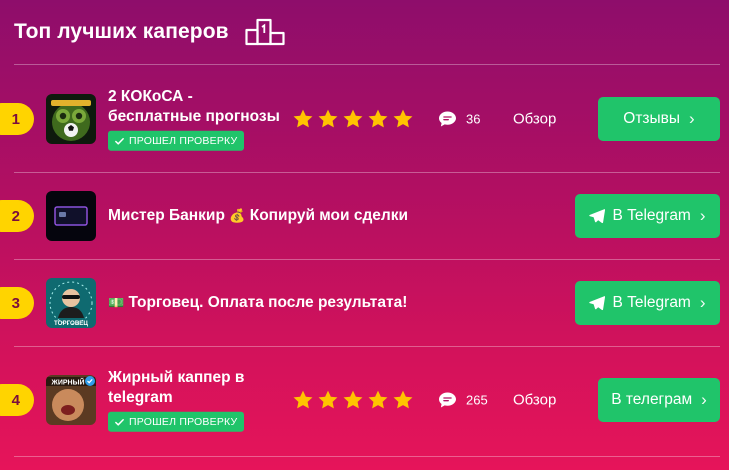 The height and width of the screenshot is (470, 729). I want to click on comments-count: 36, so click(459, 119).